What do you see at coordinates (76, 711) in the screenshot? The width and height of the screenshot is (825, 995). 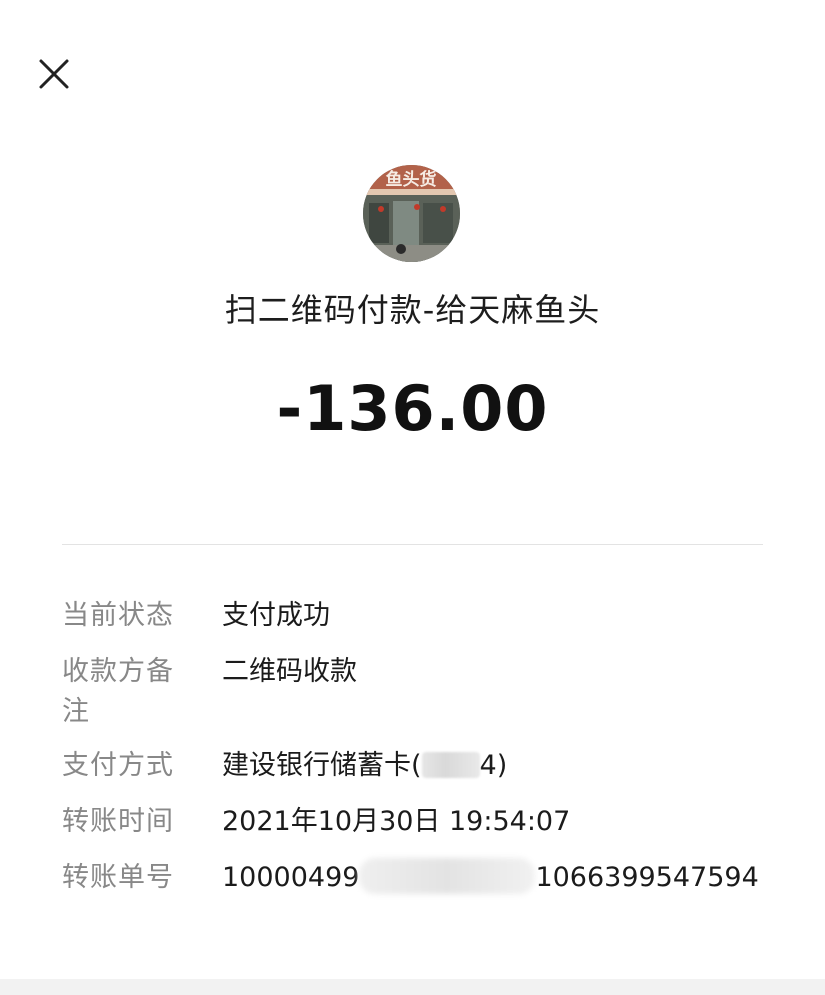 I see `payee-note-label-line2: 注` at bounding box center [76, 711].